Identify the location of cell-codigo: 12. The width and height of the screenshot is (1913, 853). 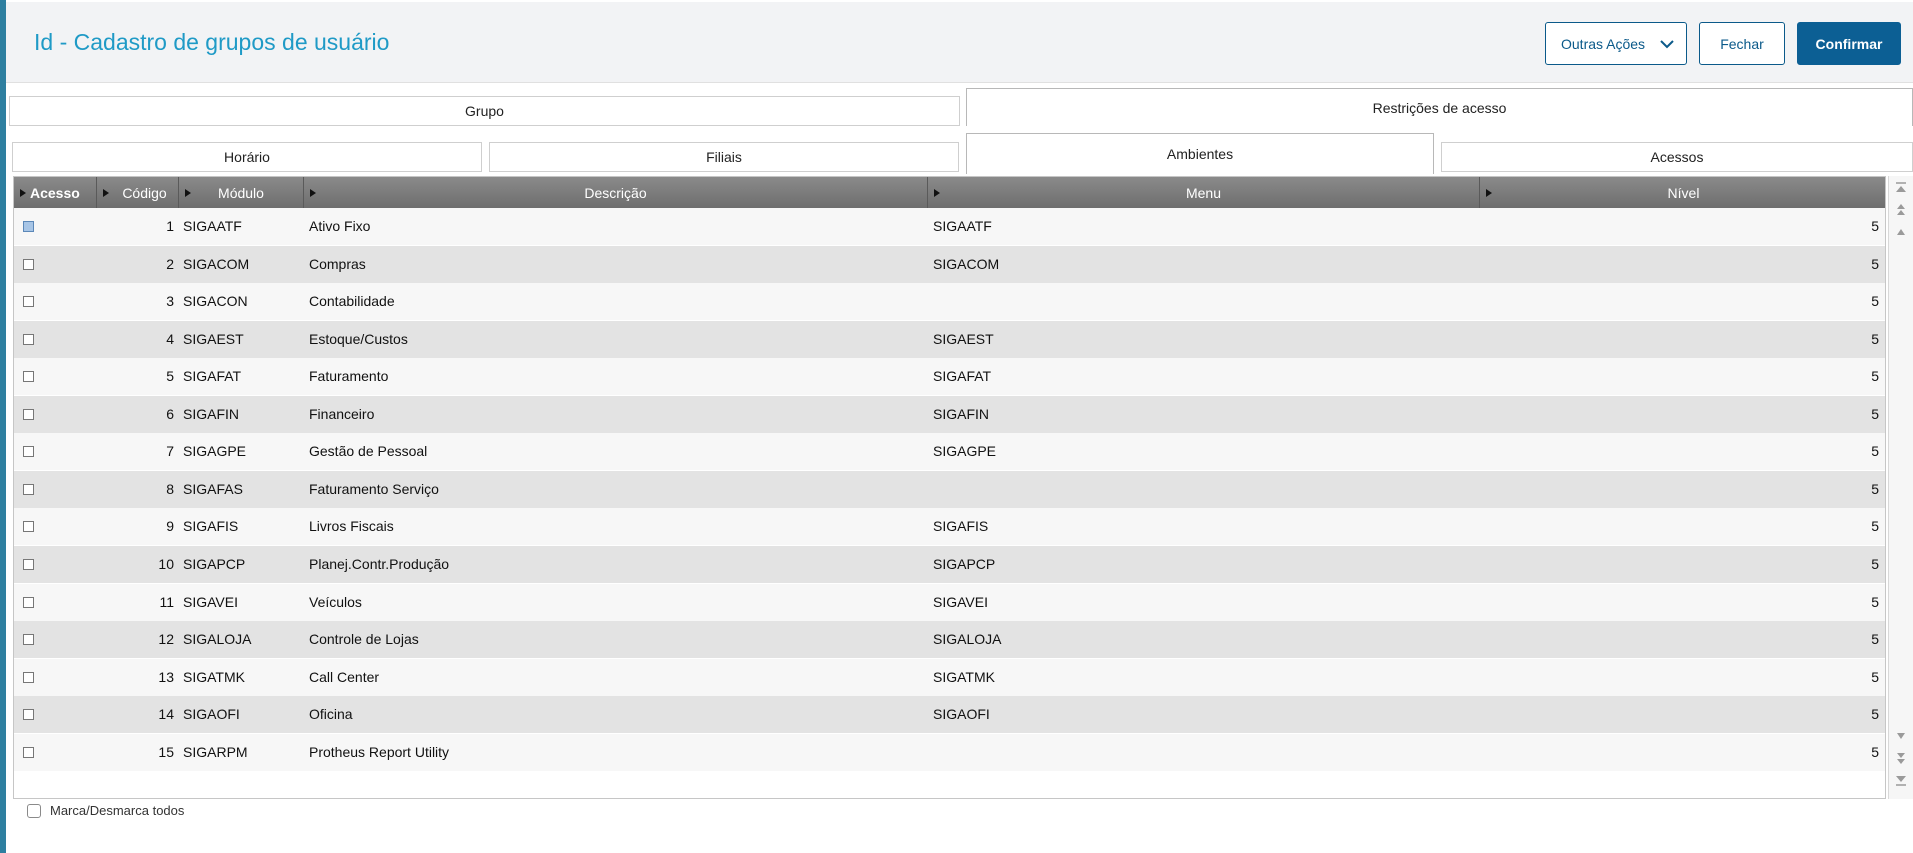
(166, 639).